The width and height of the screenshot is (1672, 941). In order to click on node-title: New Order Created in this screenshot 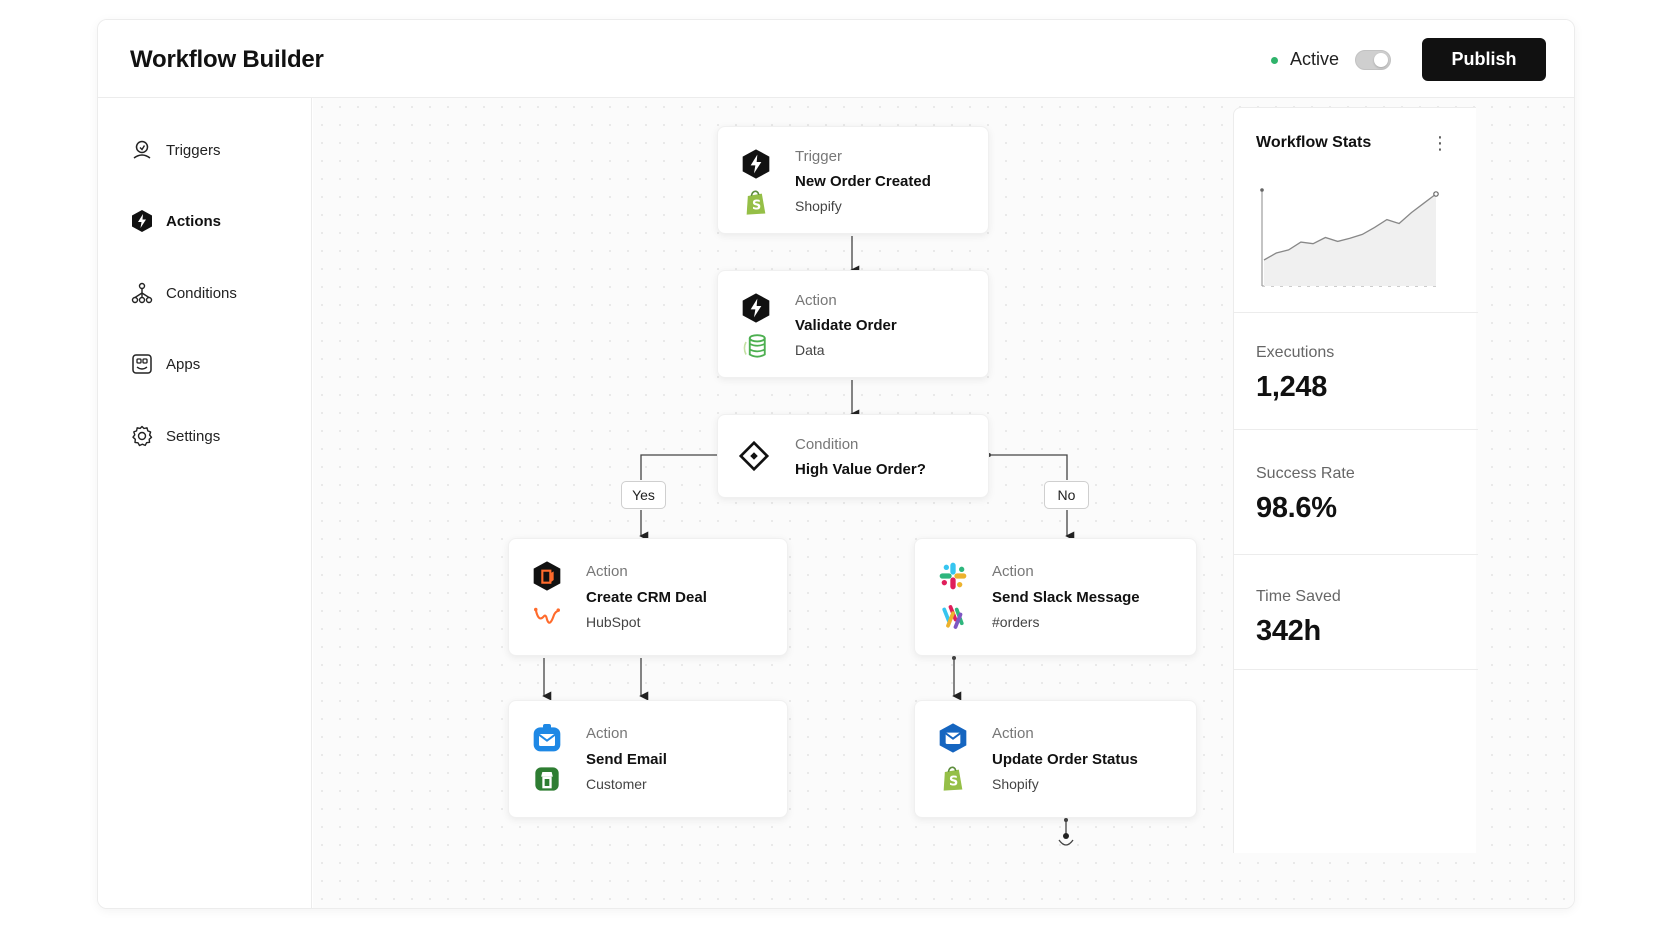, I will do `click(863, 181)`.